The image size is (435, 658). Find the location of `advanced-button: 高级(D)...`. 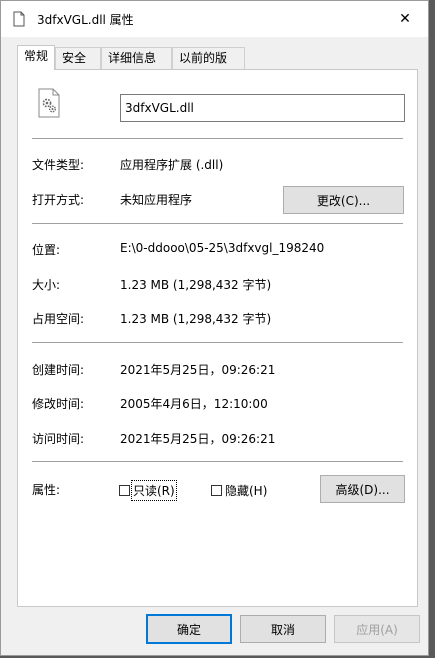

advanced-button: 高级(D)... is located at coordinates (362, 489).